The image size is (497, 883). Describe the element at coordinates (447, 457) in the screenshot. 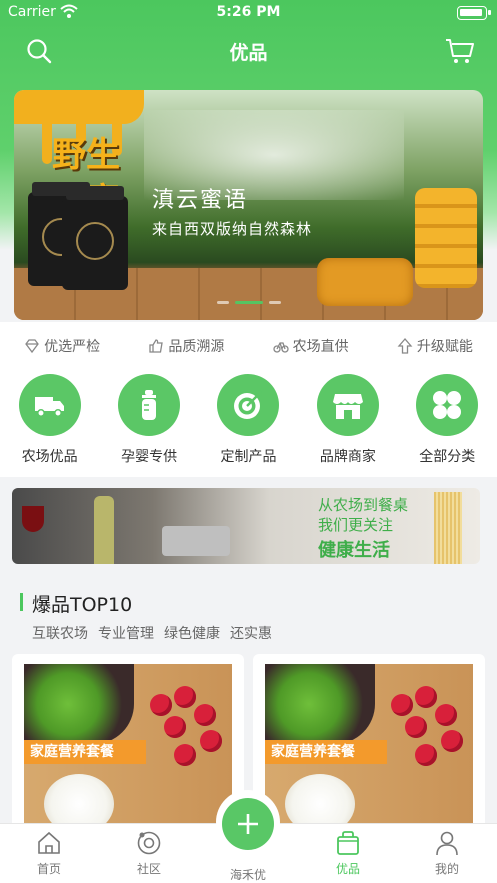

I see `category-label: 全部分类` at that location.